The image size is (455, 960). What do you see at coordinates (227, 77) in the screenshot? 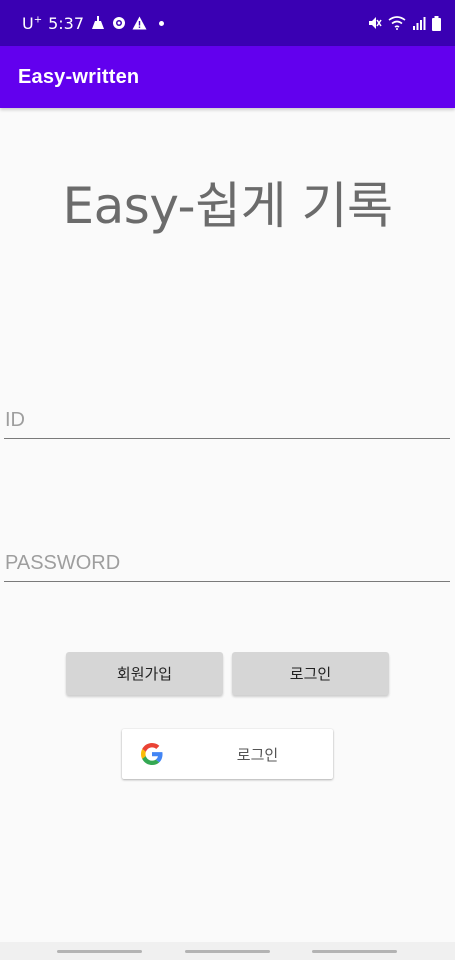
I see `app-bar: Easy-written` at bounding box center [227, 77].